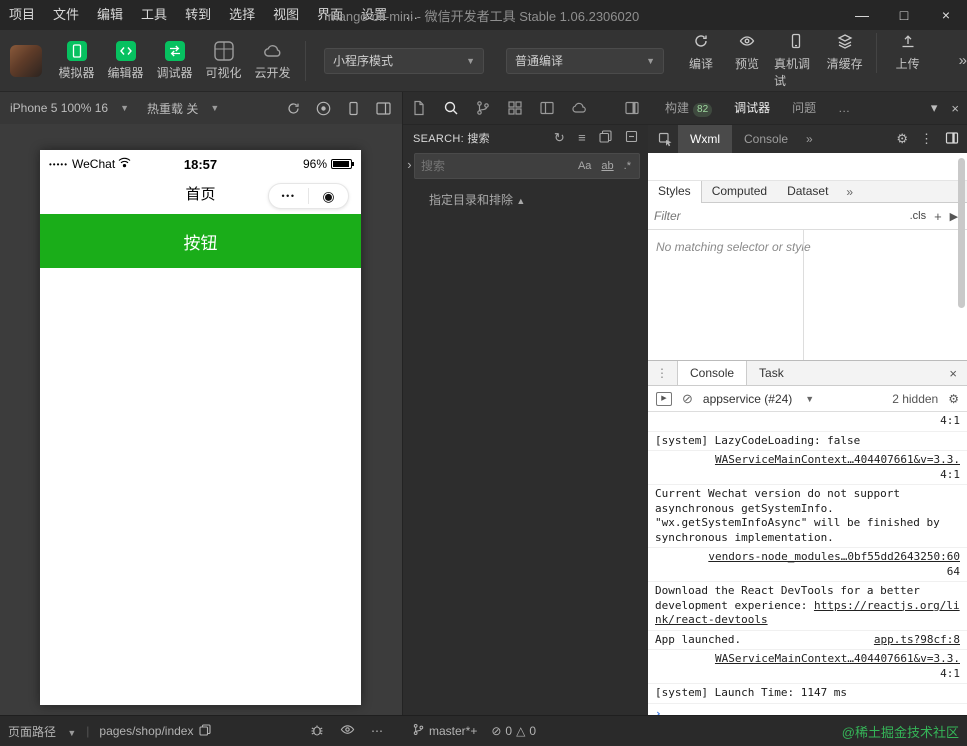 The image size is (967, 746). I want to click on tab-problems: 问题, so click(804, 108).